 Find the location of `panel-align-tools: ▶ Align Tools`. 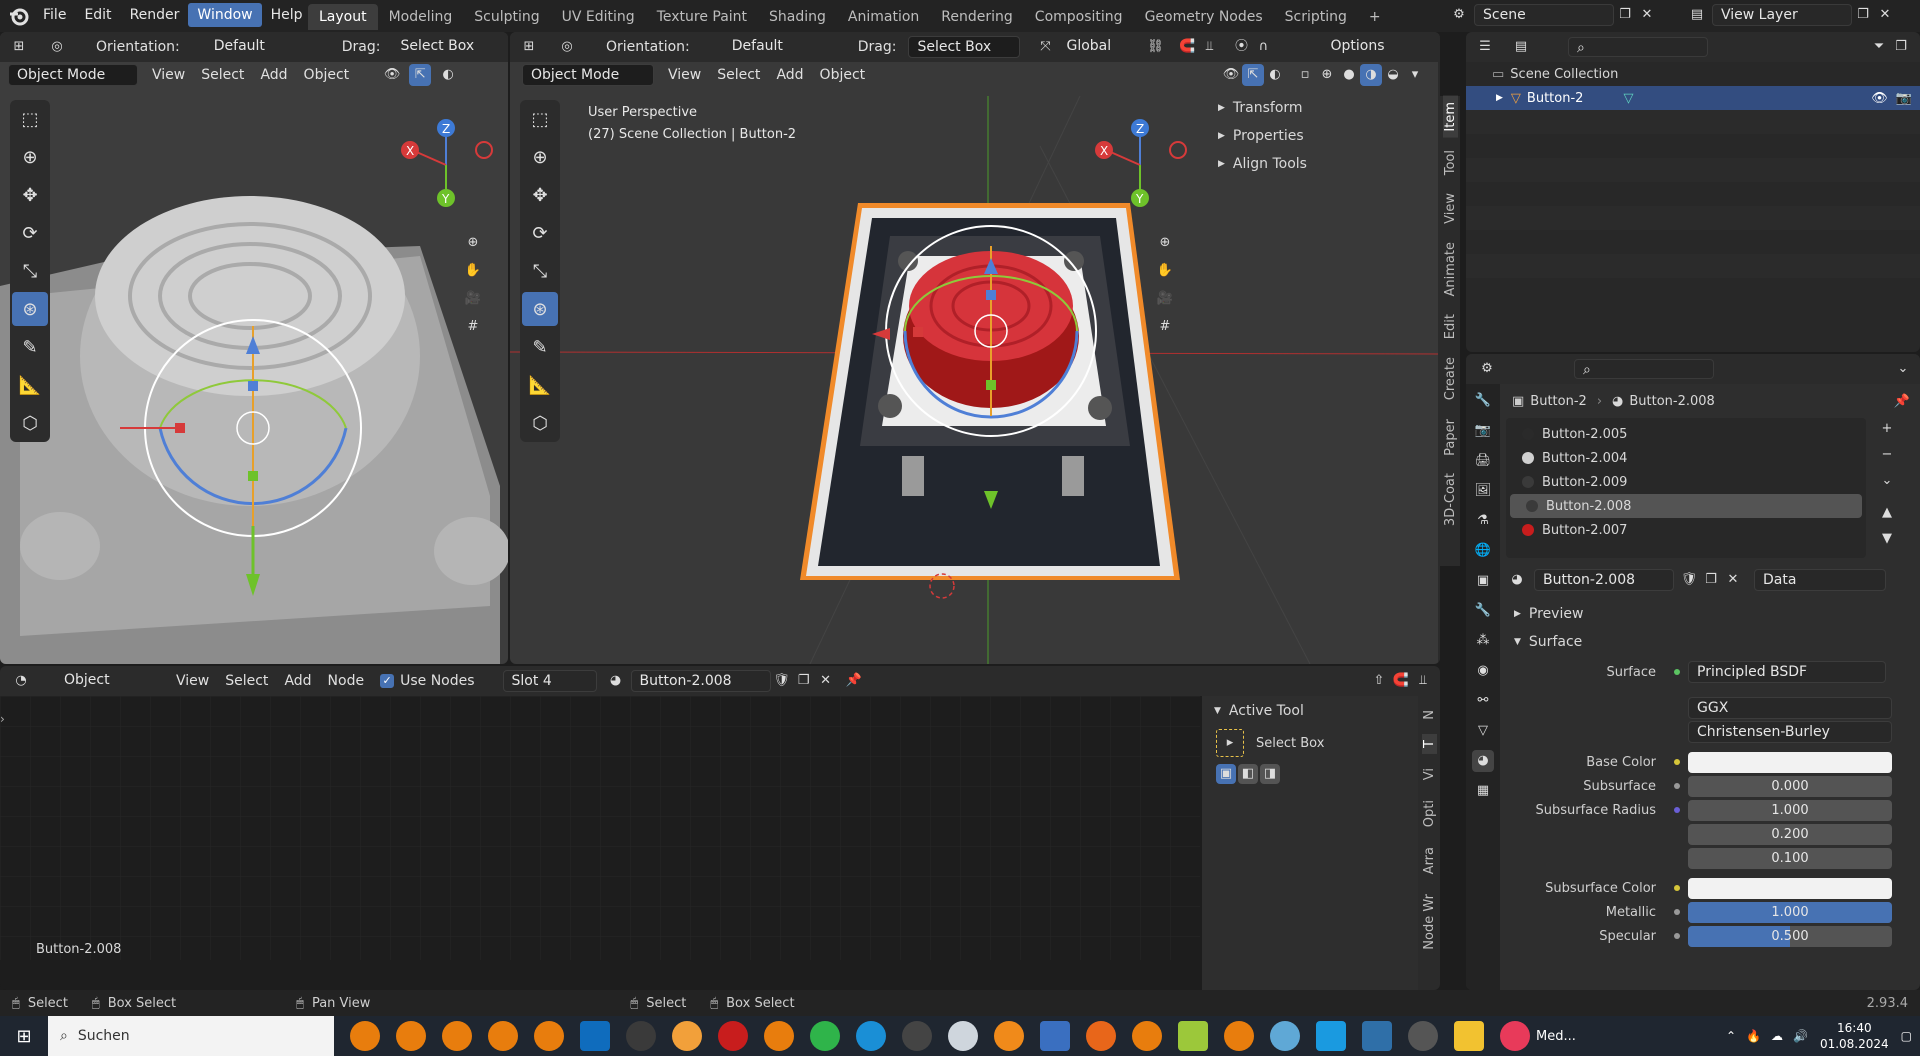

panel-align-tools: ▶ Align Tools is located at coordinates (1310, 164).